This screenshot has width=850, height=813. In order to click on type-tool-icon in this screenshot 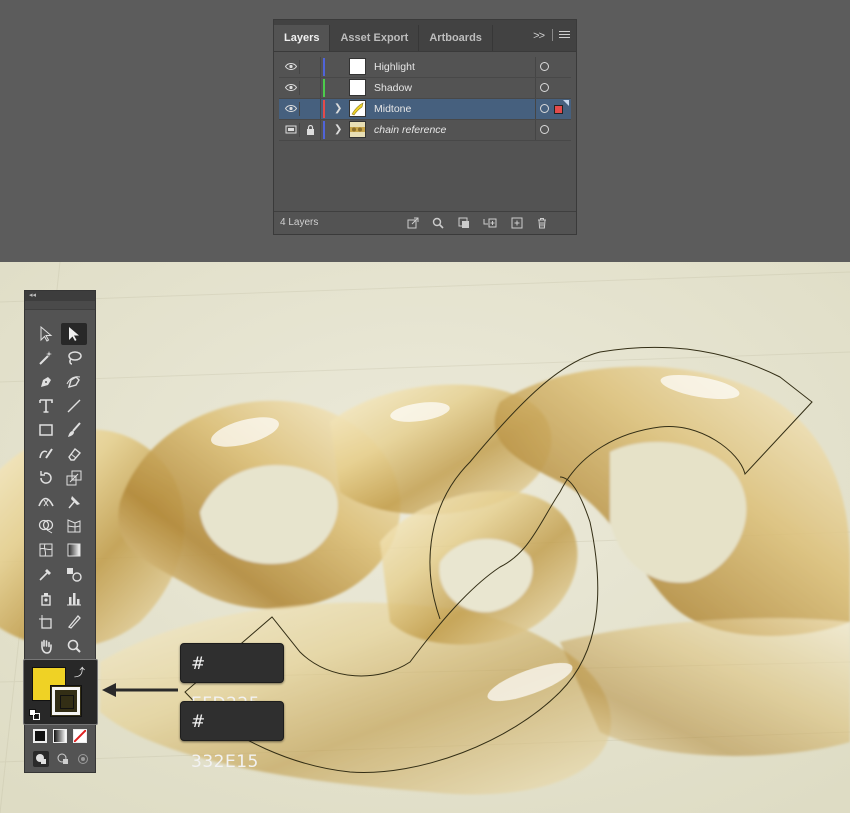, I will do `click(46, 406)`.